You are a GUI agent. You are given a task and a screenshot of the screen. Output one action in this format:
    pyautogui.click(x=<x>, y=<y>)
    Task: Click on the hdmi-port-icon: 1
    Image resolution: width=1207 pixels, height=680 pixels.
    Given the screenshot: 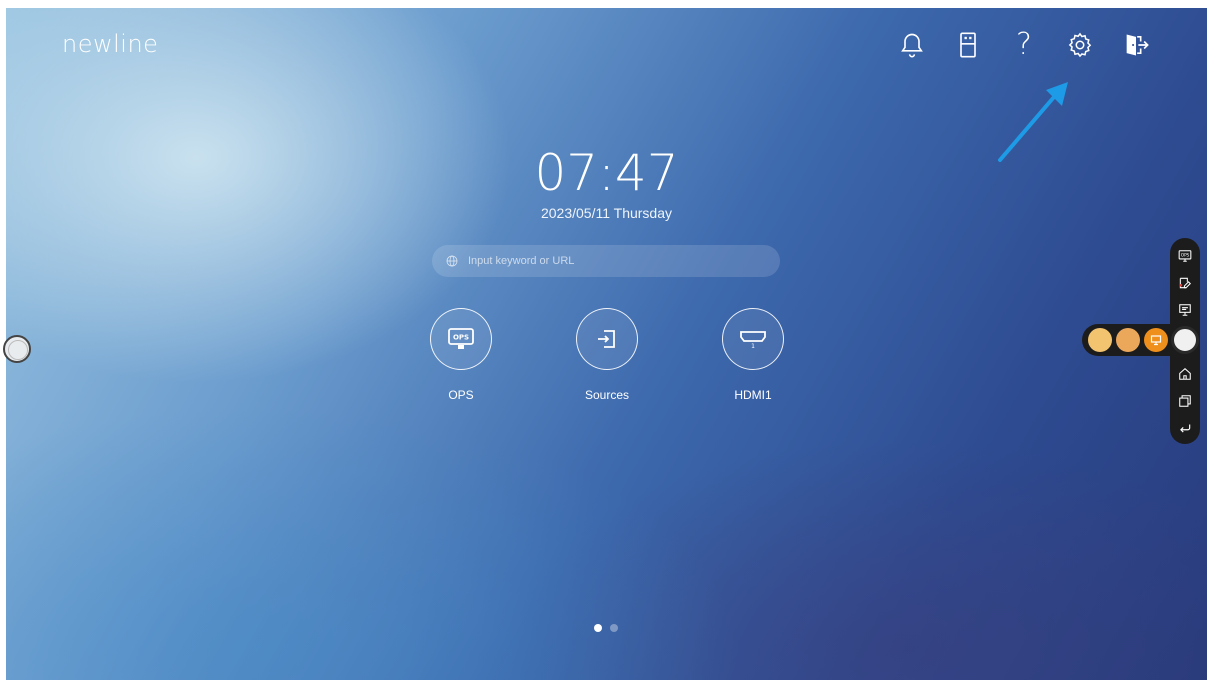 What is the action you would take?
    pyautogui.click(x=753, y=339)
    